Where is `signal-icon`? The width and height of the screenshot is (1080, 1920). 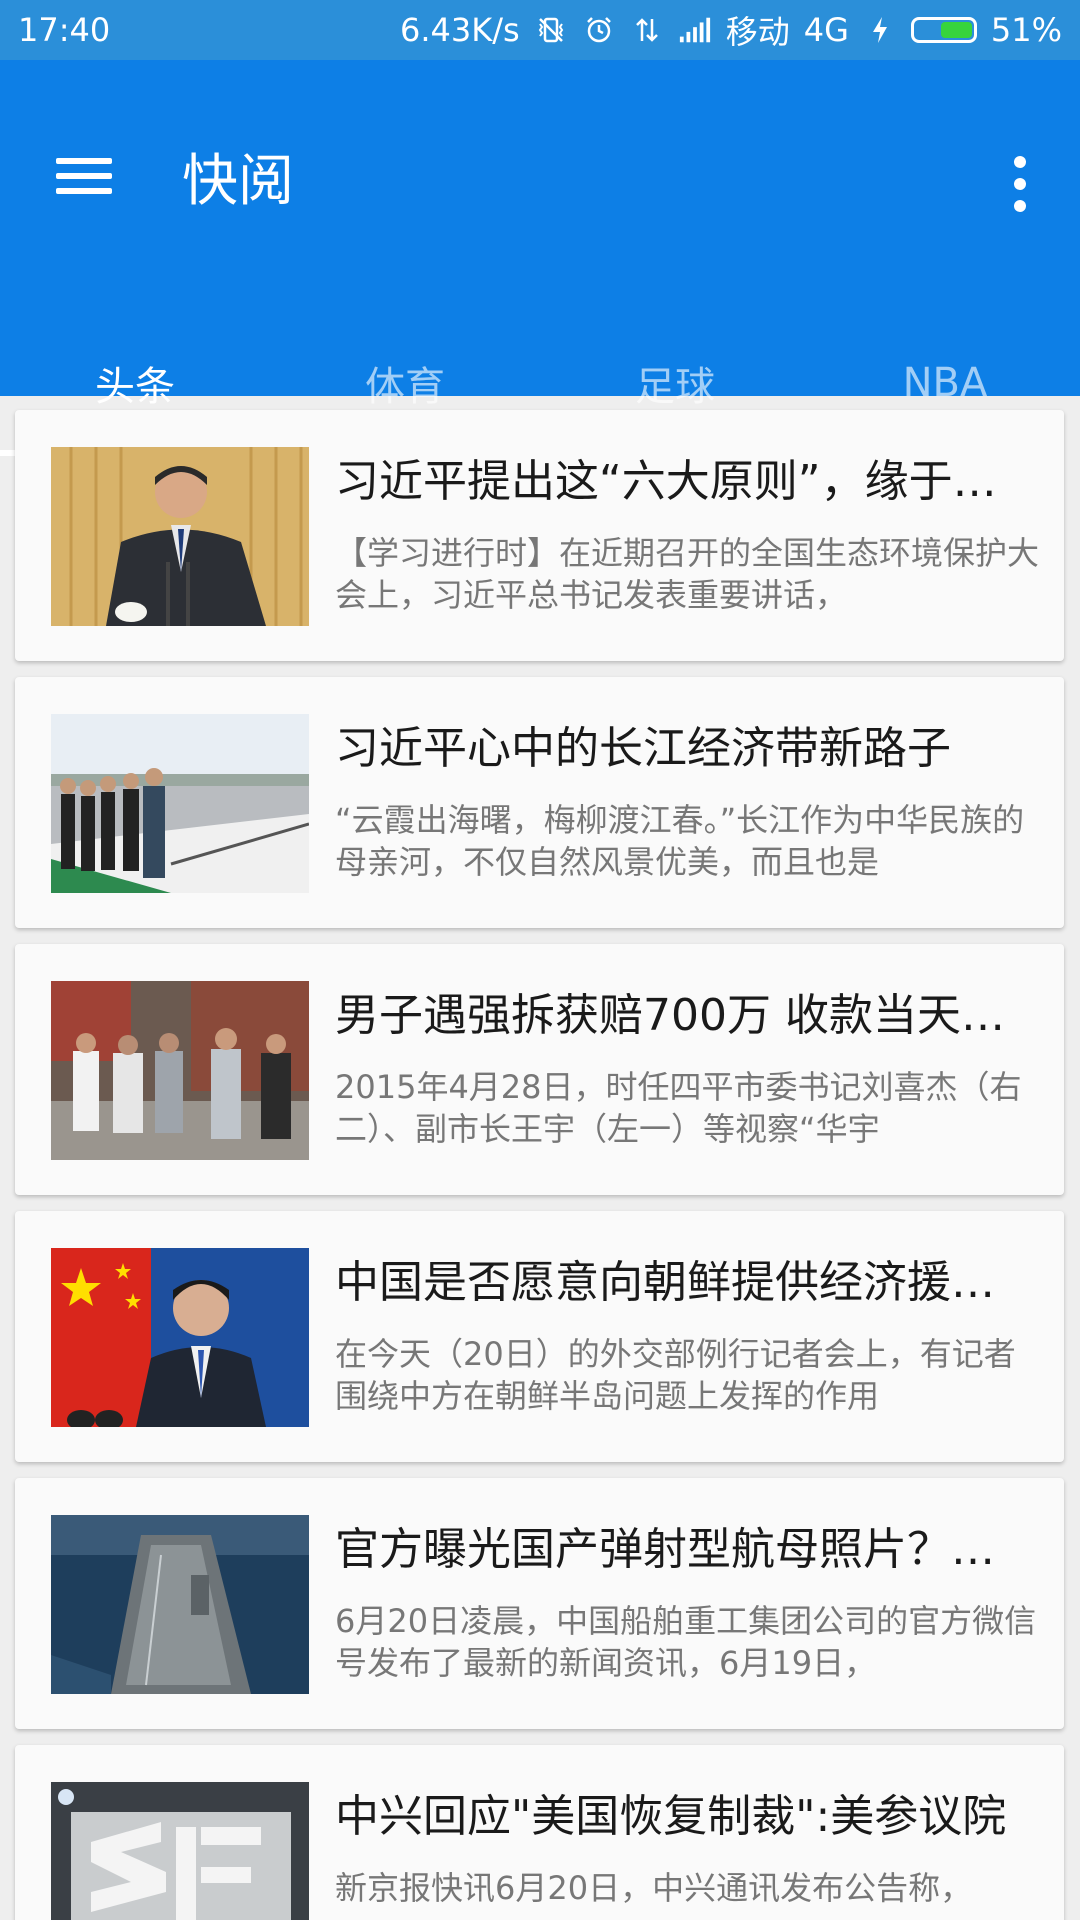
signal-icon is located at coordinates (695, 30).